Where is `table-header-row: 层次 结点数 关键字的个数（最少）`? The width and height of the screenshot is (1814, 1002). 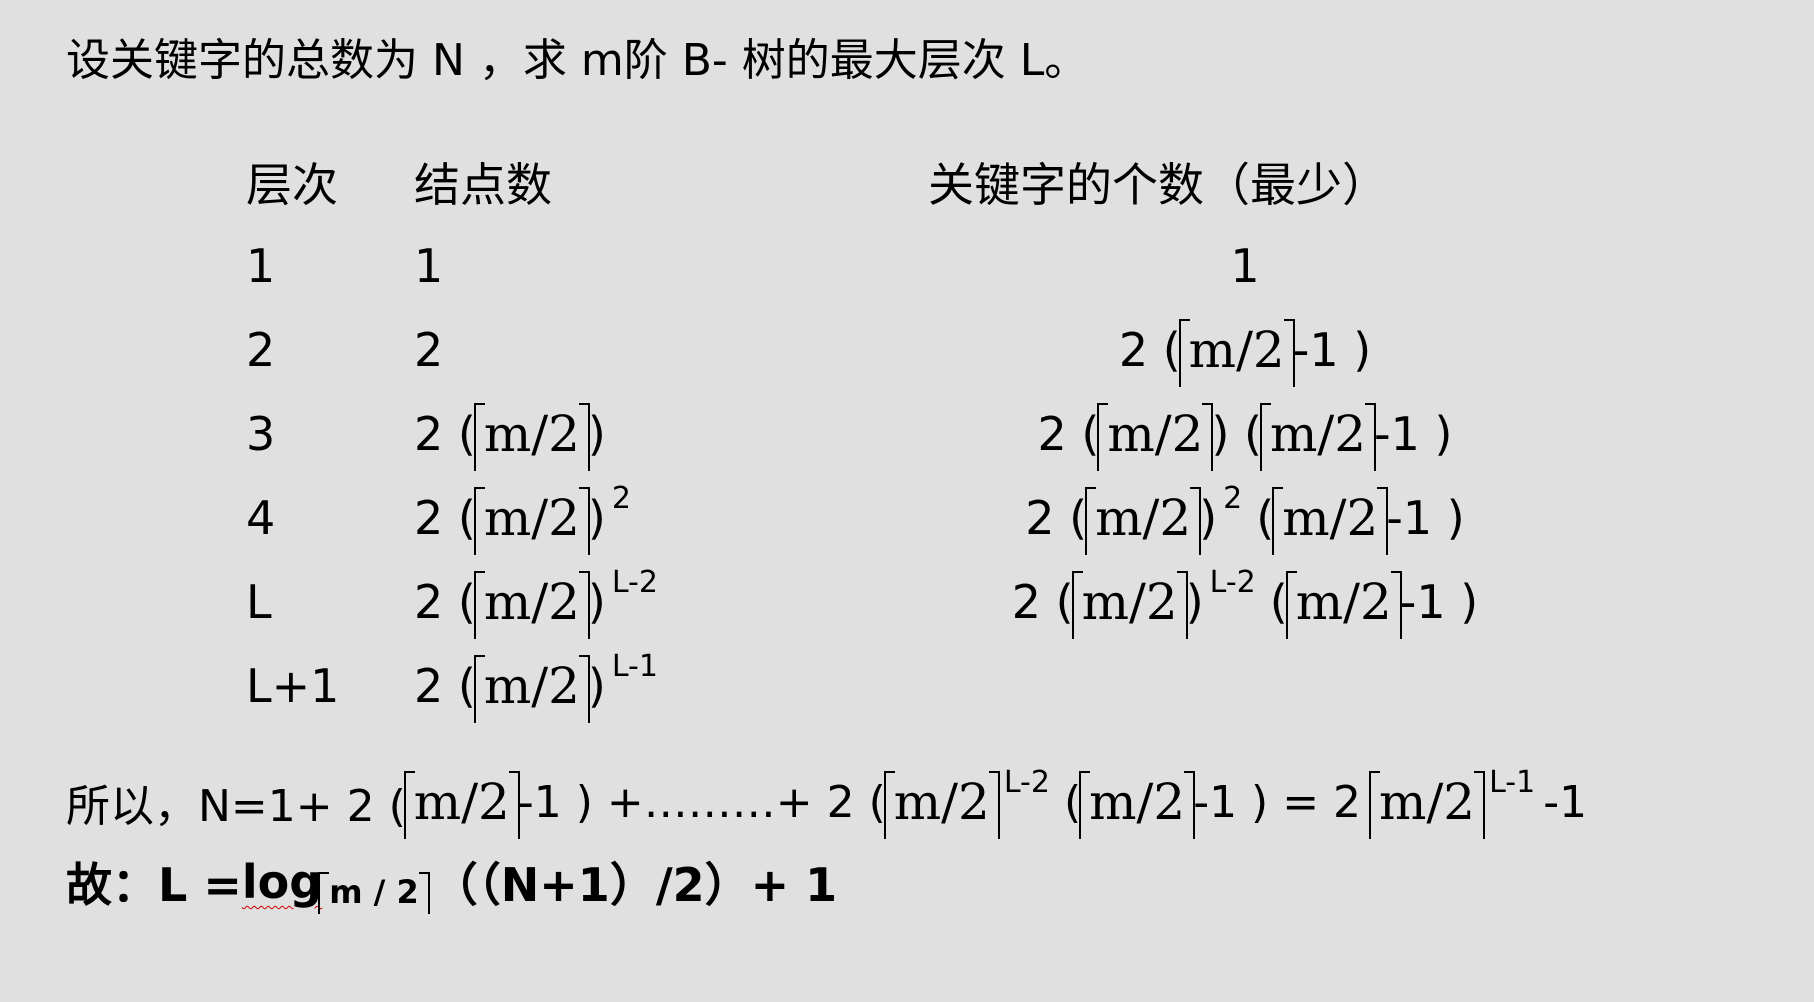 table-header-row: 层次 结点数 关键字的个数（最少） is located at coordinates (907, 182).